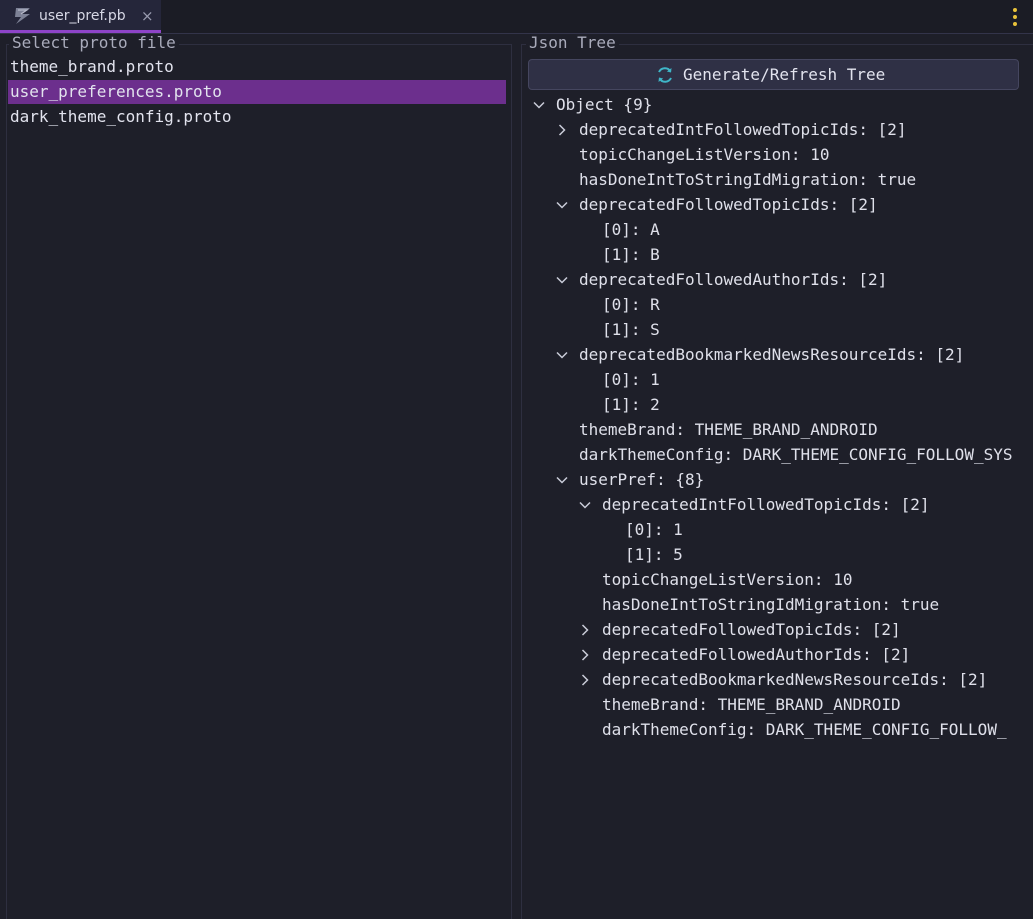 The width and height of the screenshot is (1033, 919). I want to click on json-panel-title: Json Tree, so click(572, 43).